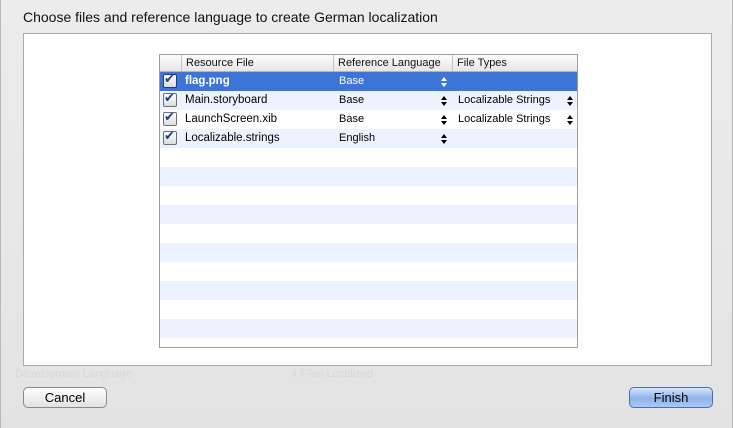 The width and height of the screenshot is (733, 428). I want to click on finish-button: Finish, so click(671, 397).